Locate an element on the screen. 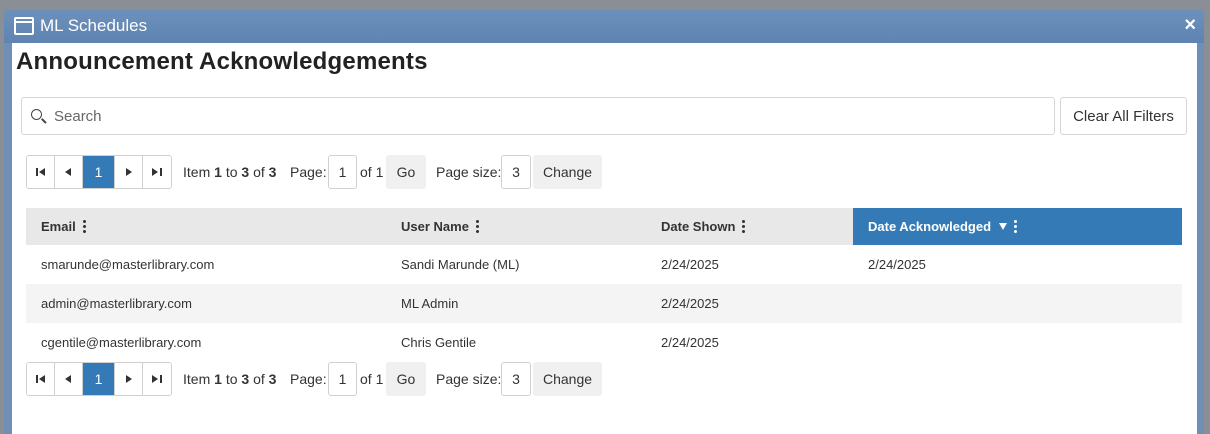  cell-user-name: Sandi Marunde (ML) is located at coordinates (460, 264).